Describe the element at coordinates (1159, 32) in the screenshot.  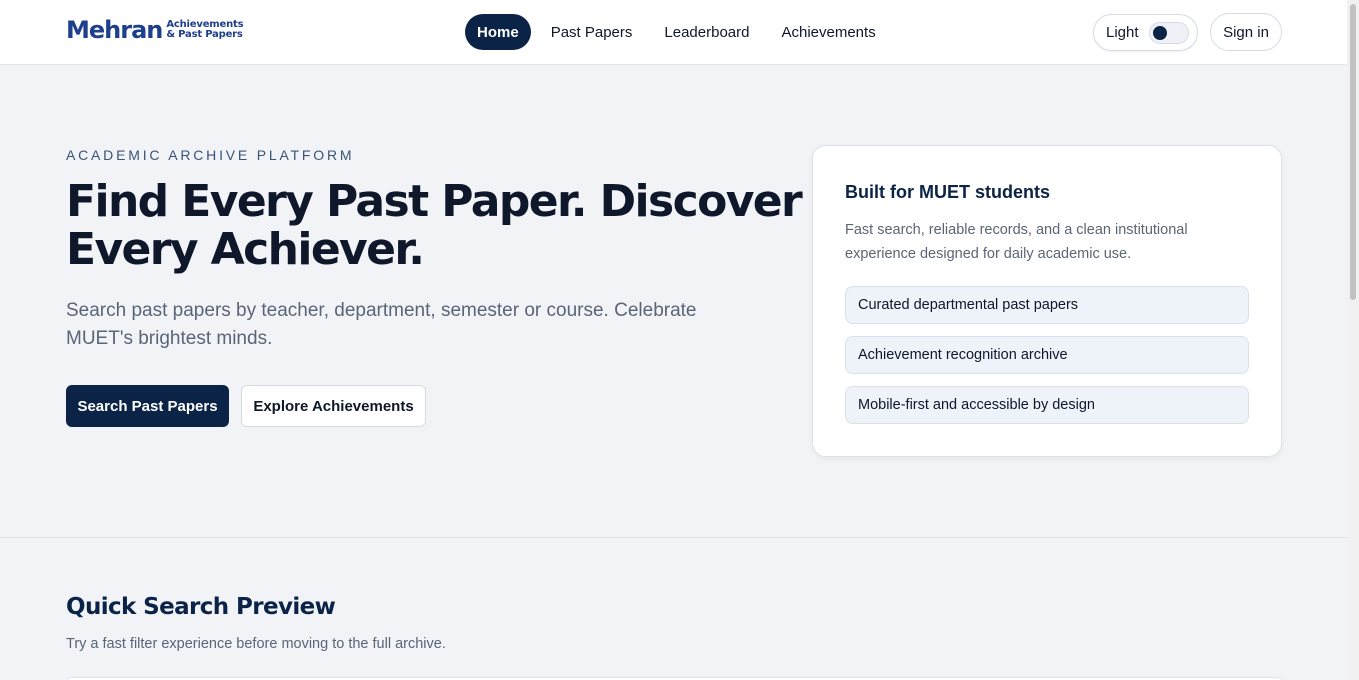
I see `switch-knob` at that location.